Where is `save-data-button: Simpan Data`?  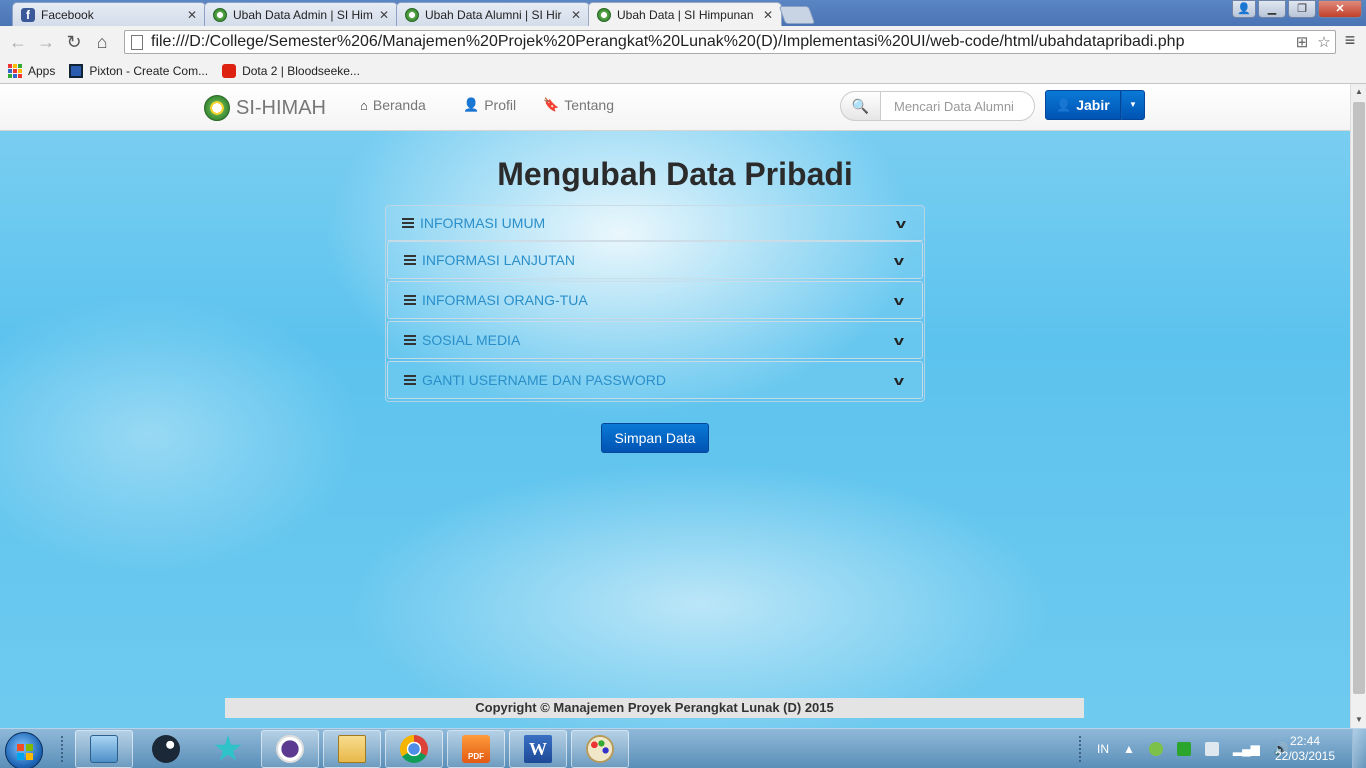
save-data-button: Simpan Data is located at coordinates (655, 438).